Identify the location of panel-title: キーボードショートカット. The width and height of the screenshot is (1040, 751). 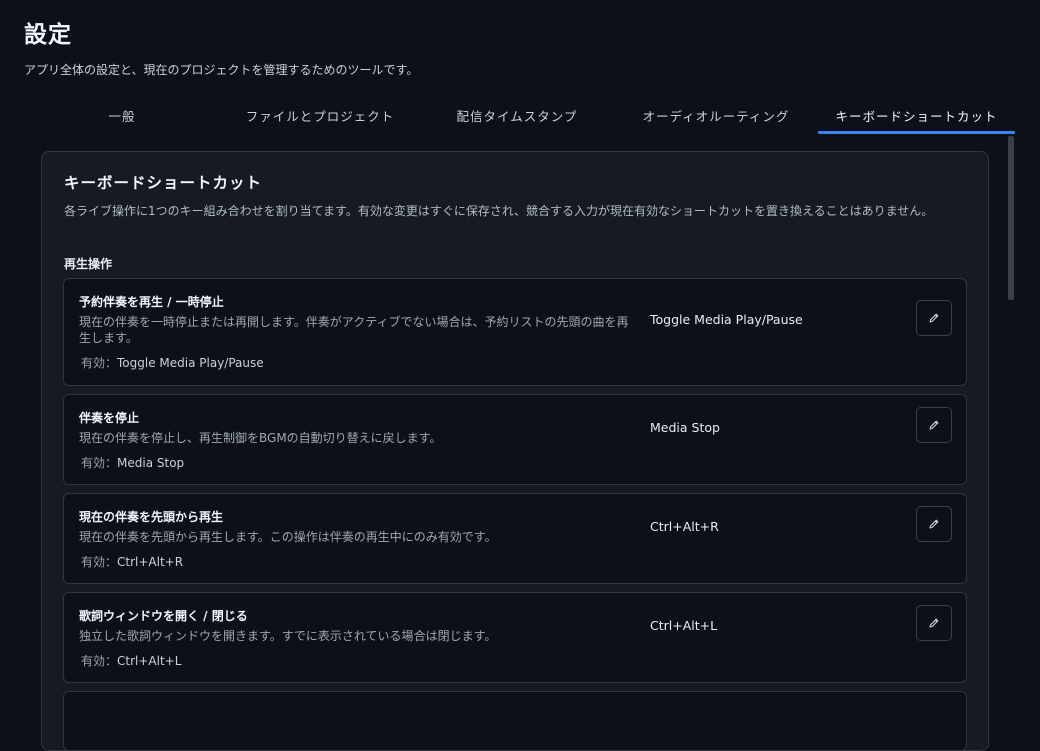
(163, 183).